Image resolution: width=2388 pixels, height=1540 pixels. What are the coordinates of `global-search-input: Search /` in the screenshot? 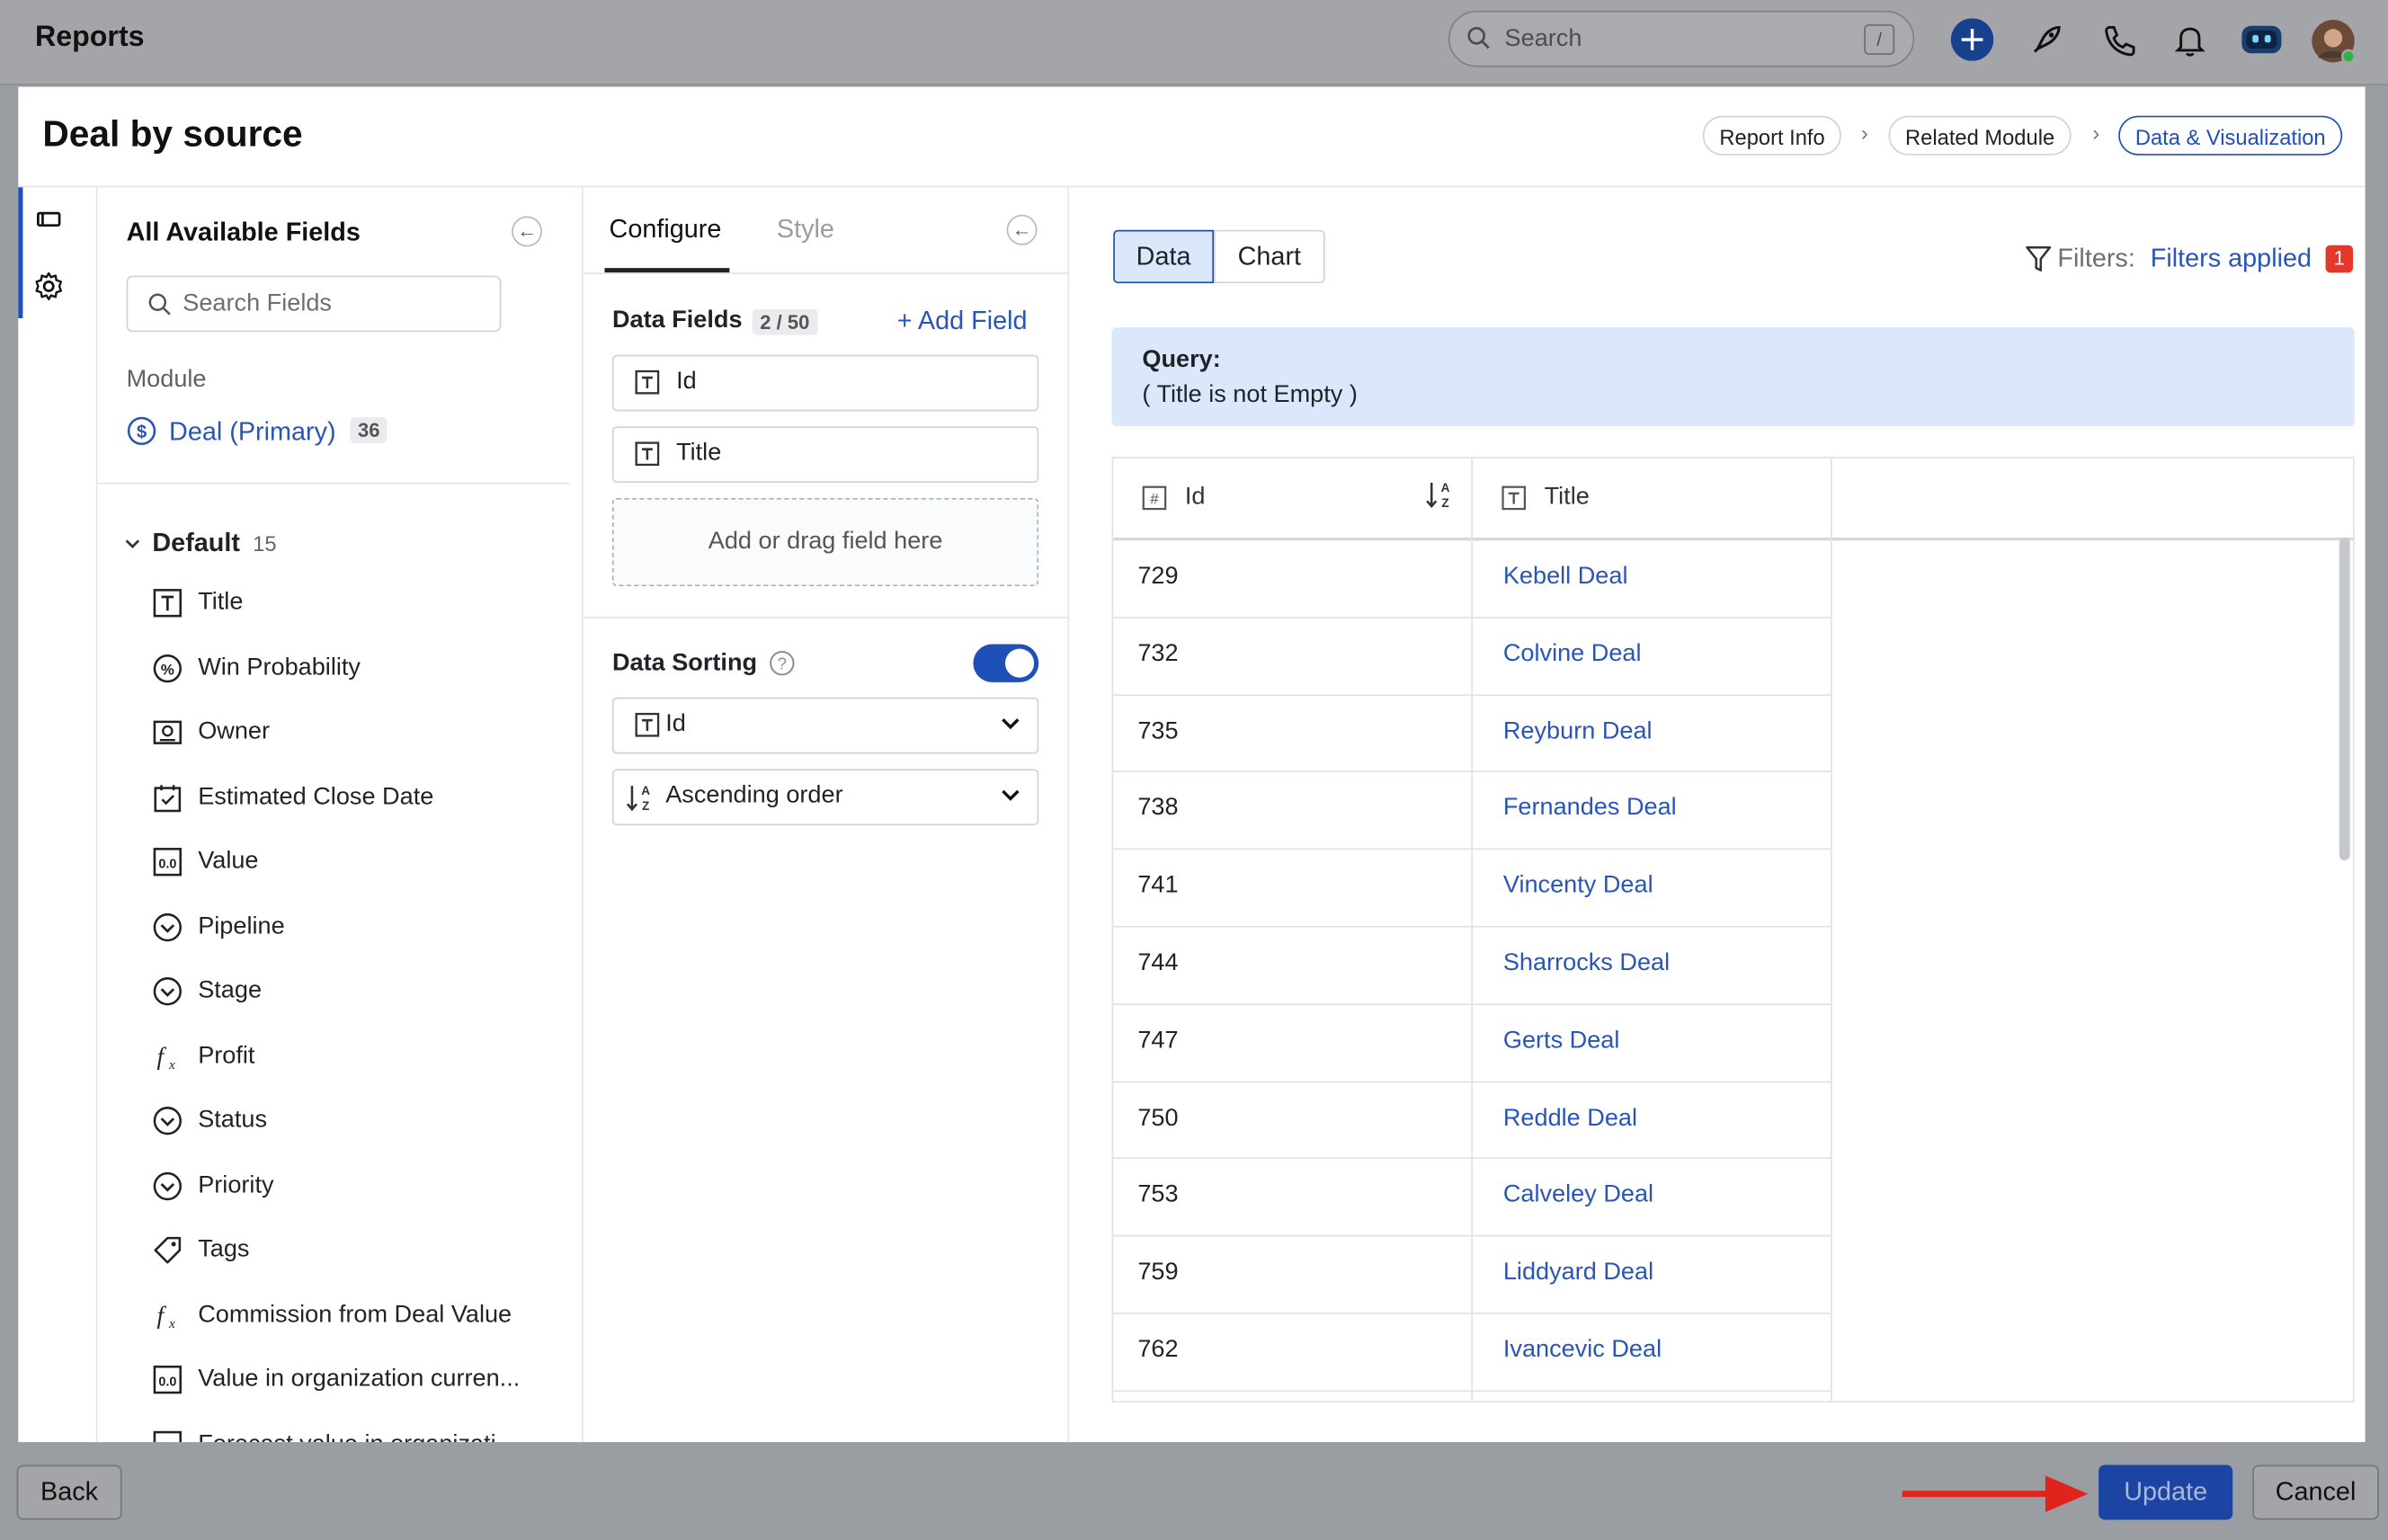 It's located at (1681, 38).